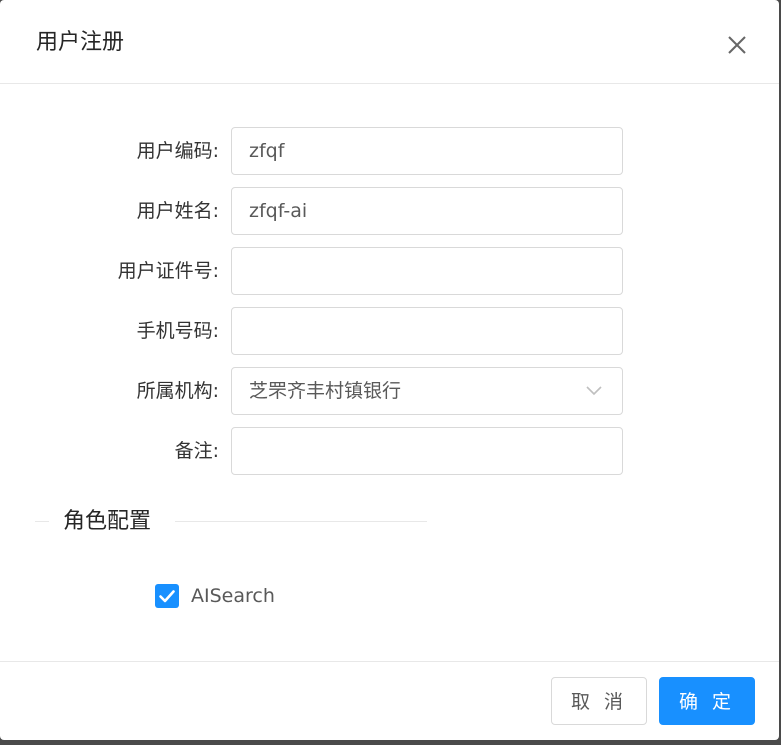 The width and height of the screenshot is (781, 745). I want to click on phone-label: 手机号码:, so click(177, 331).